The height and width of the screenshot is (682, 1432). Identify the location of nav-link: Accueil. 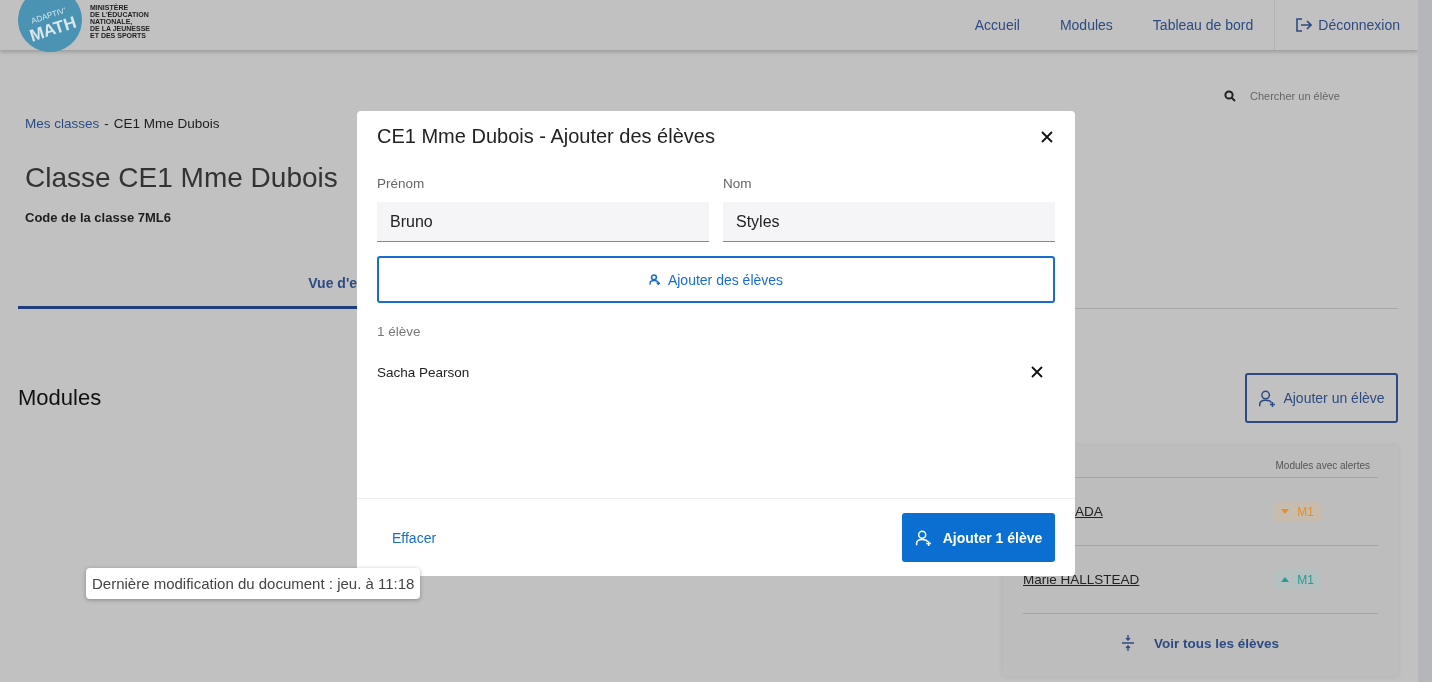
(997, 25).